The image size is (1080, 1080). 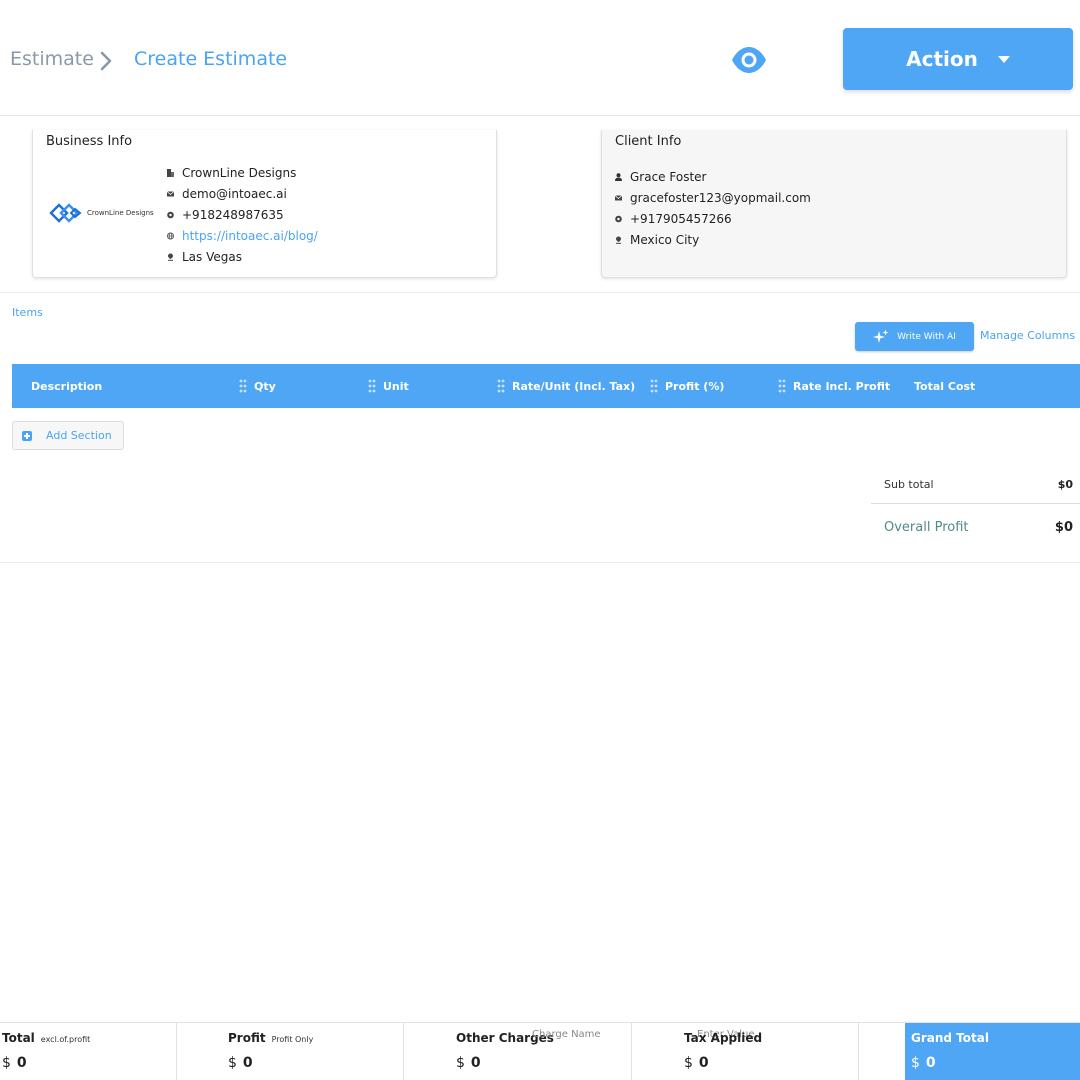 I want to click on caret-down-icon, so click(x=1003, y=59).